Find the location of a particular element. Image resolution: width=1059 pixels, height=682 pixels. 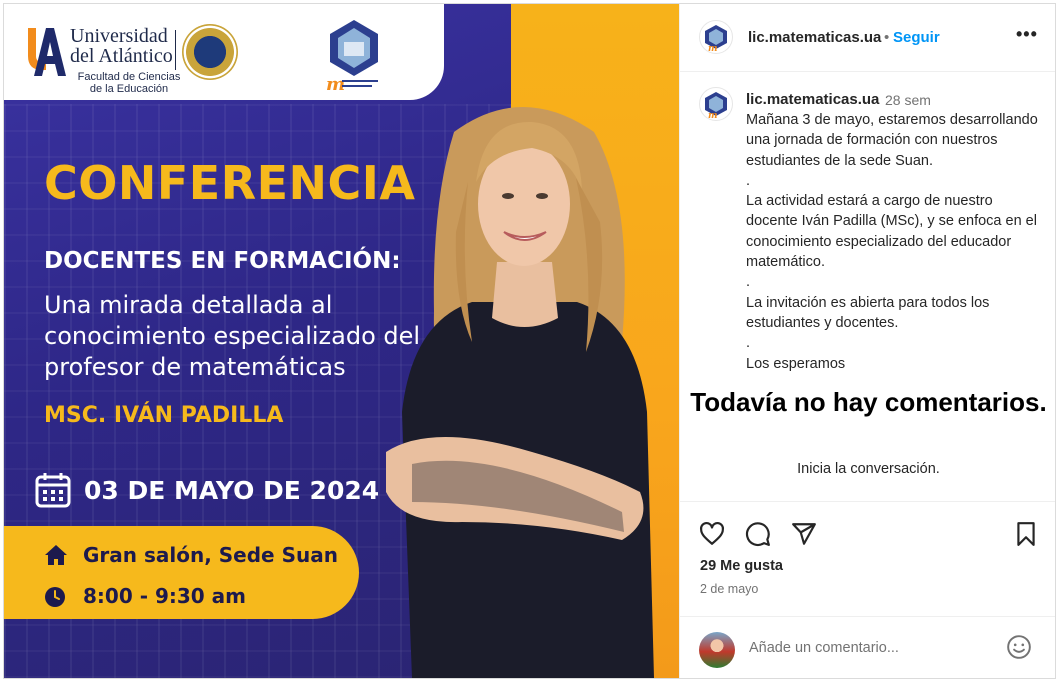

clock-icon is located at coordinates (55, 597).